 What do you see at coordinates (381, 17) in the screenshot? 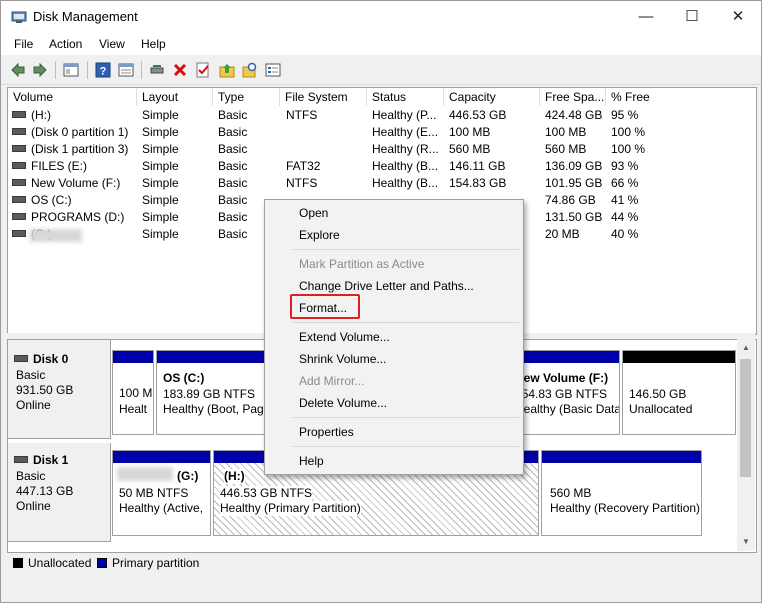
I see `title-bar: Disk Management — ☐ ✕` at bounding box center [381, 17].